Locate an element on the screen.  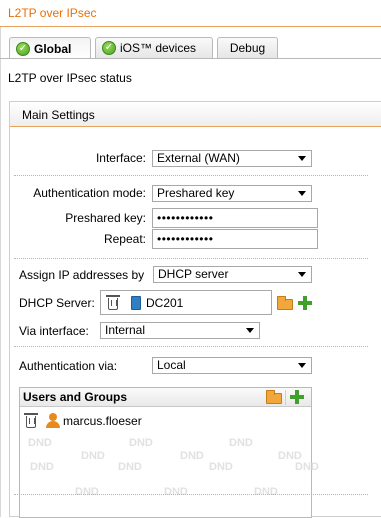
dhcp-server-value: DC201 is located at coordinates (165, 303).